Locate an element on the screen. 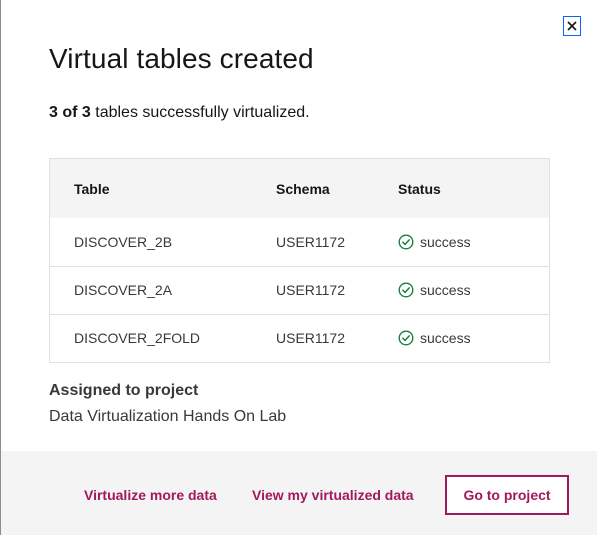  table-header-row: Table Schema Status is located at coordinates (299, 188).